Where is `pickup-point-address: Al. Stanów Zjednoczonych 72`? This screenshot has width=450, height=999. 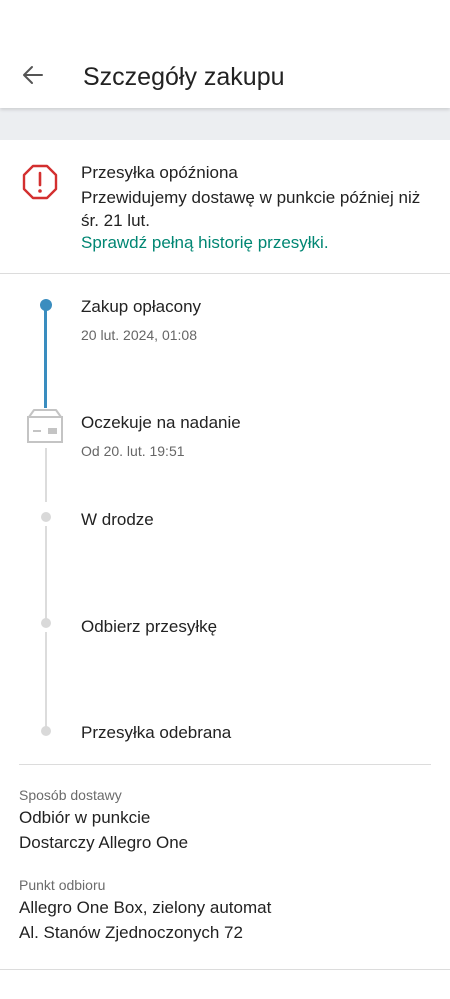
pickup-point-address: Al. Stanów Zjednoczonych 72 is located at coordinates (131, 932).